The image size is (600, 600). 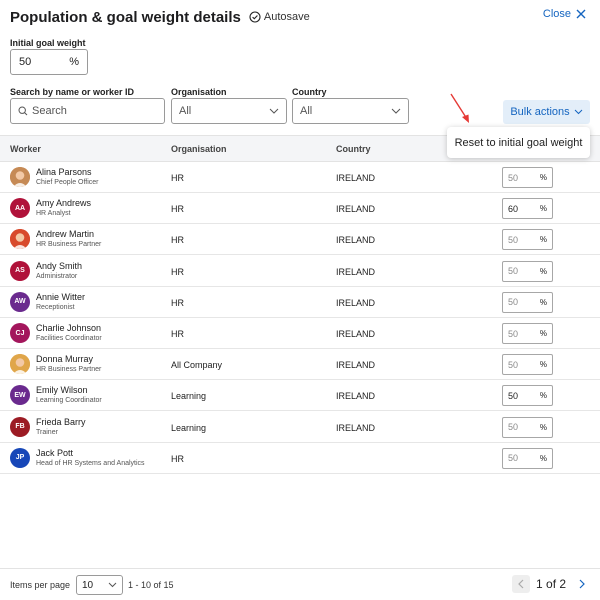 I want to click on table-row: AA Amy Andrews HR Analyst HR IRELAND 60%, so click(x=300, y=209).